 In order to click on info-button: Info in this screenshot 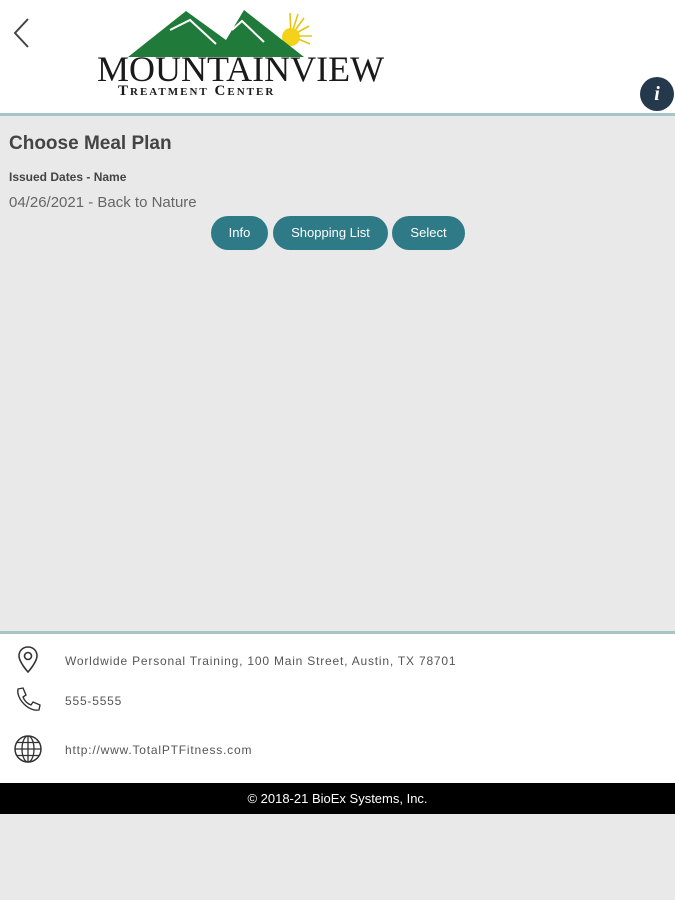, I will do `click(239, 233)`.